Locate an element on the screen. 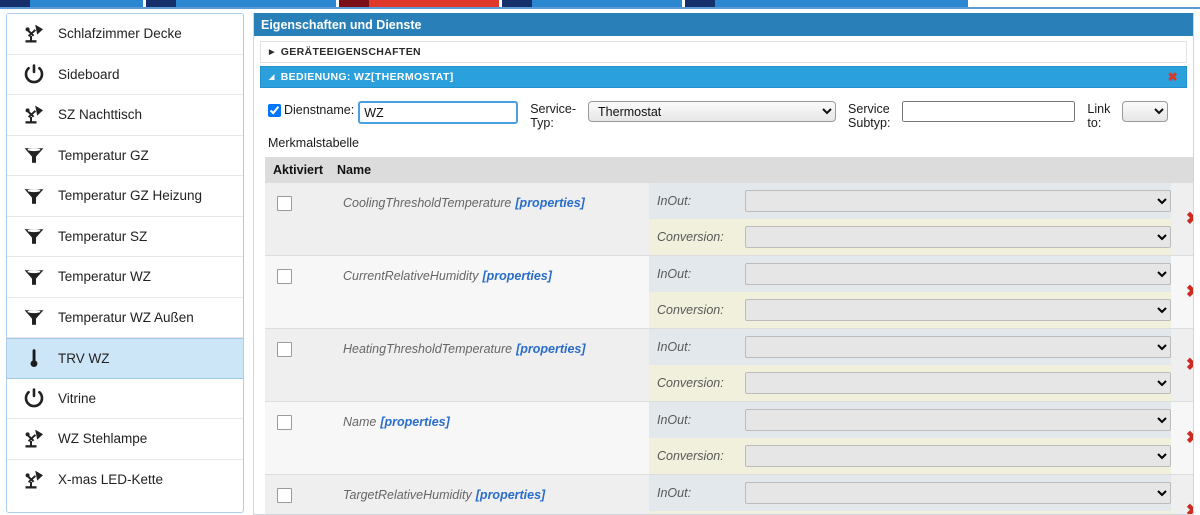  accordion-device-properties: ▶ GERÄTEEIGENSCHAFTEN is located at coordinates (723, 52).